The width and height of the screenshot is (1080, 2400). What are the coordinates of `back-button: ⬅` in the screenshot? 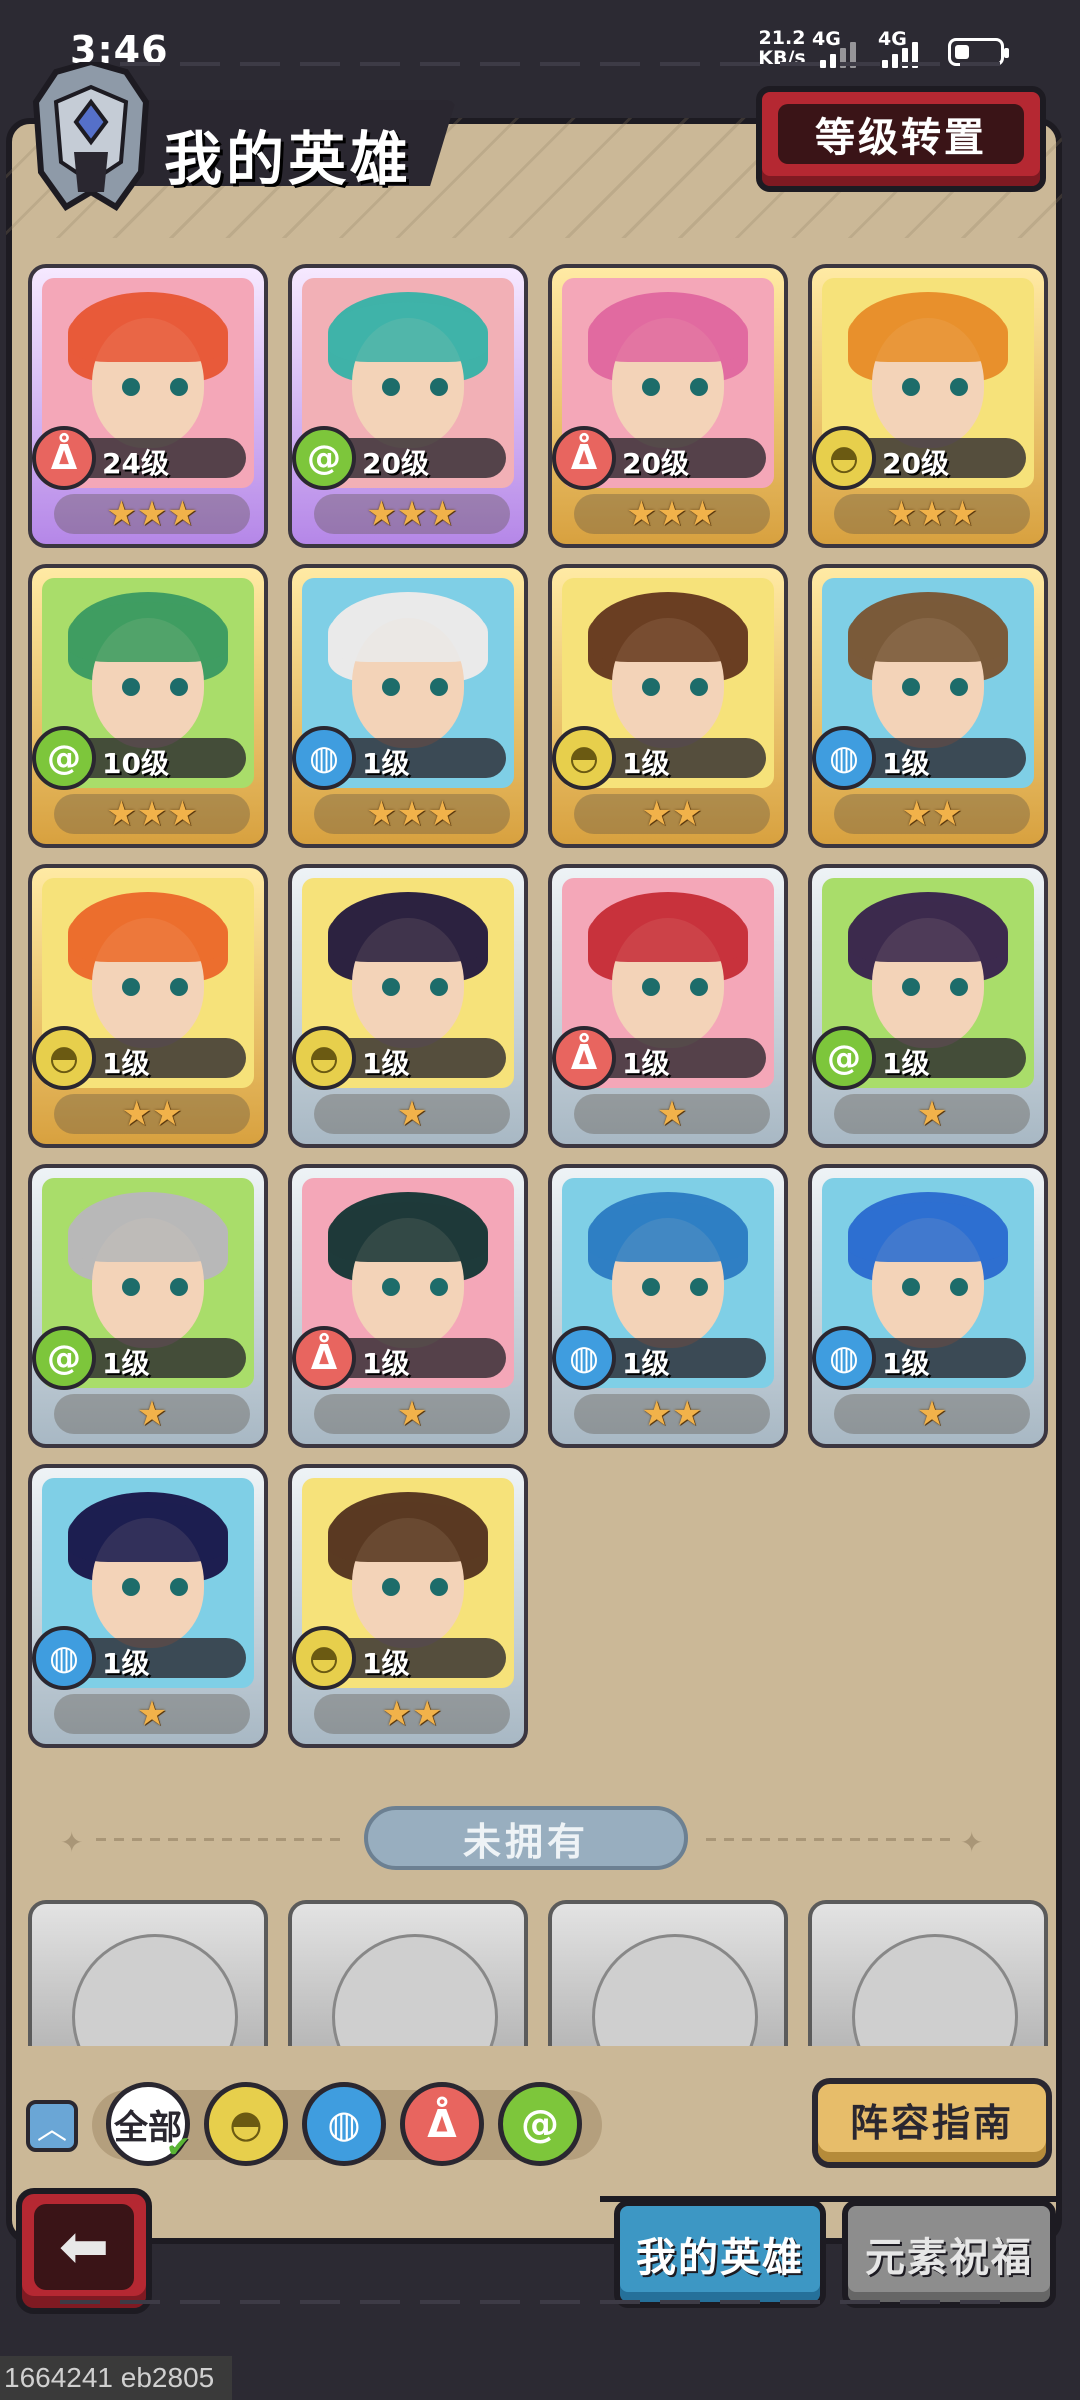 It's located at (84, 2251).